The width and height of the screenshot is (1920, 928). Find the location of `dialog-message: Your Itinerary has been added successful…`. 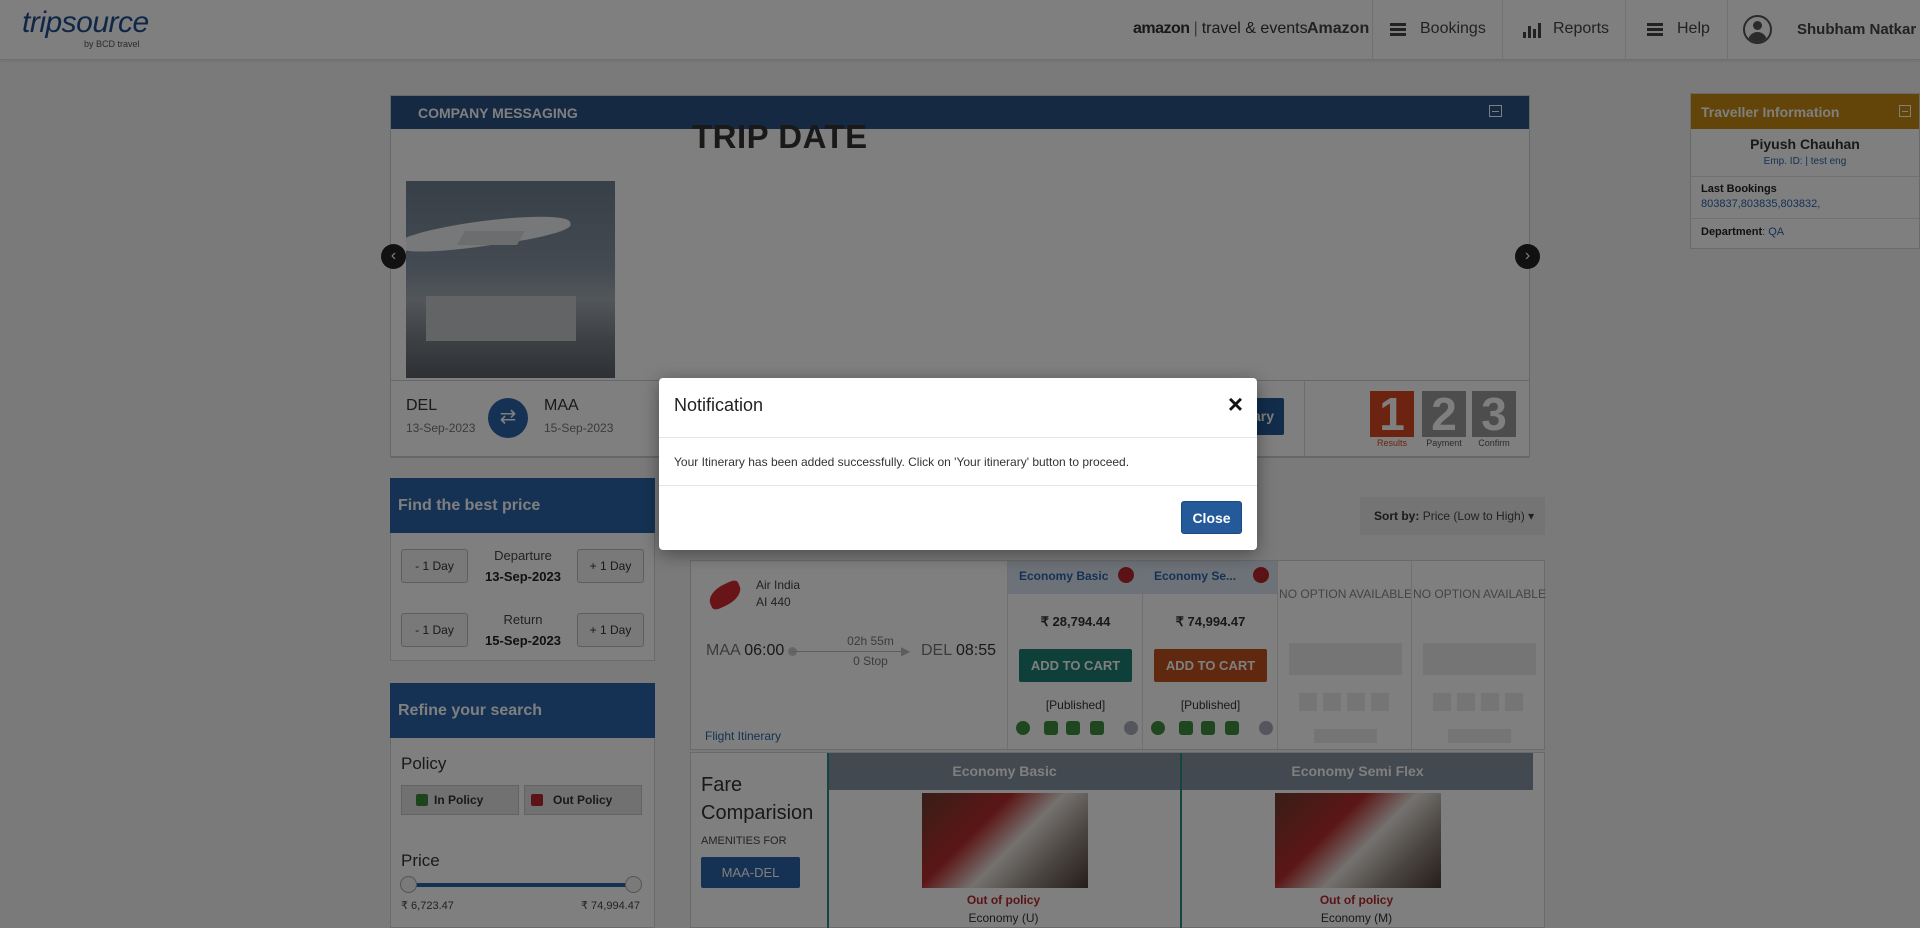

dialog-message: Your Itinerary has been added successful… is located at coordinates (902, 462).